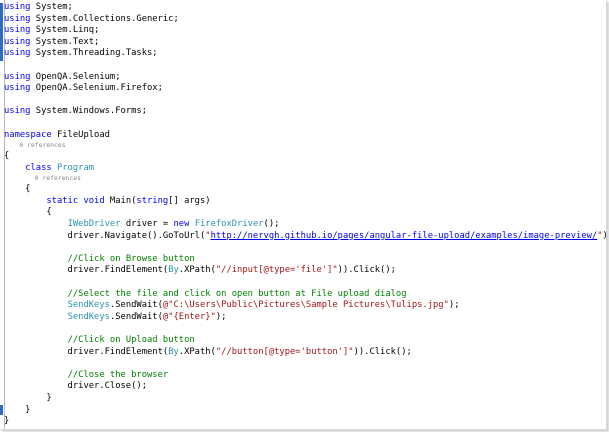  What do you see at coordinates (131, 340) in the screenshot?
I see `code-token: //Click on Upload button` at bounding box center [131, 340].